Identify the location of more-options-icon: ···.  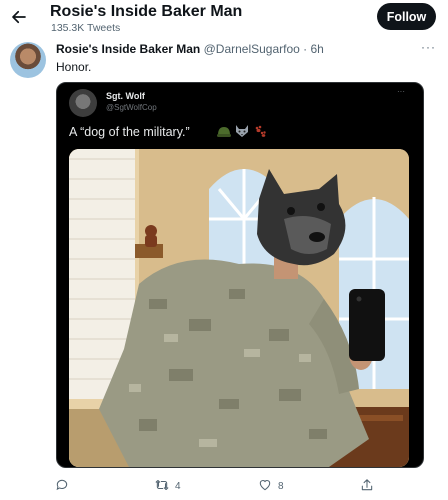
(428, 47).